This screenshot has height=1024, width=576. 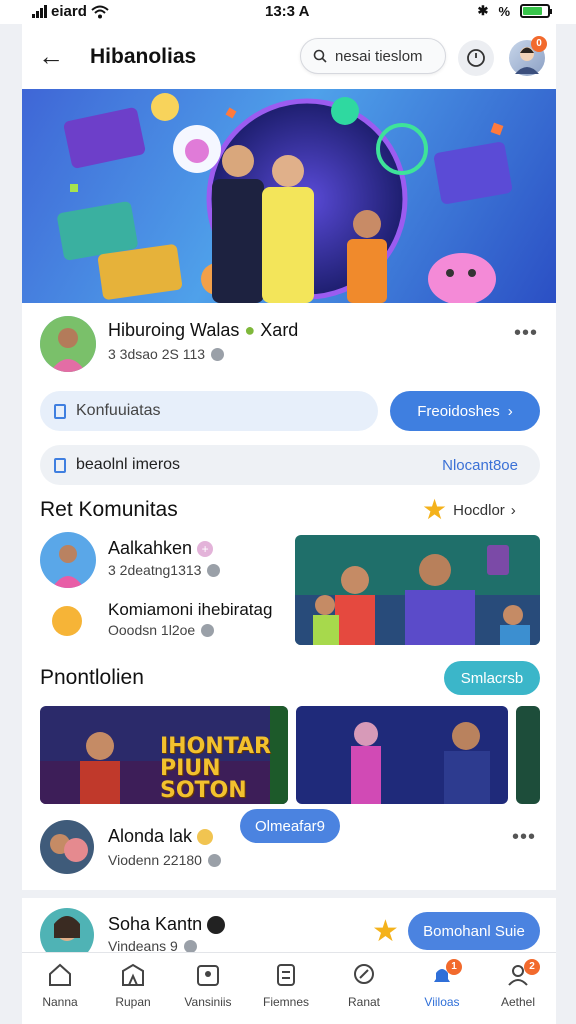 What do you see at coordinates (128, 464) in the screenshot?
I see `secondary-label: beaolnl imeros` at bounding box center [128, 464].